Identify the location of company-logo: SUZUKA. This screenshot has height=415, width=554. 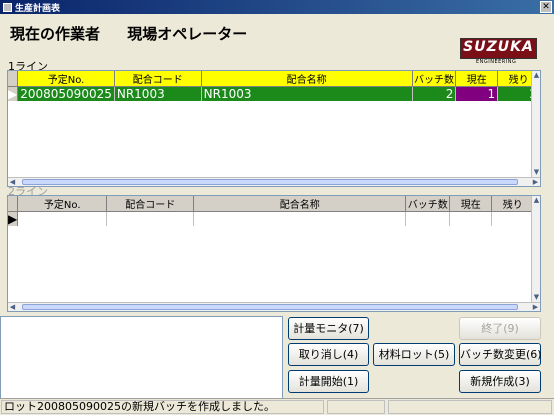
(498, 48).